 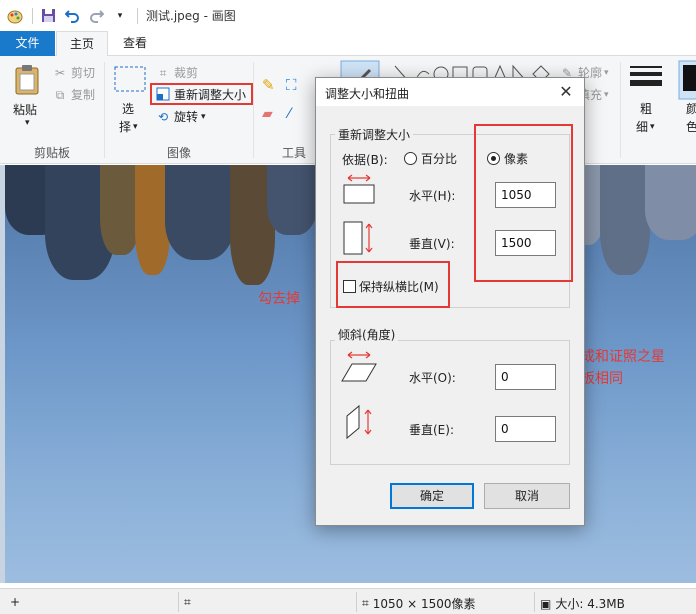 I want to click on line-size-icon, so click(x=646, y=79).